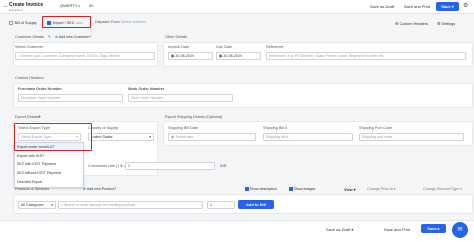 This screenshot has width=474, height=243. Describe the element at coordinates (417, 6) in the screenshot. I see `header-save-print-button: Save and Print` at that location.